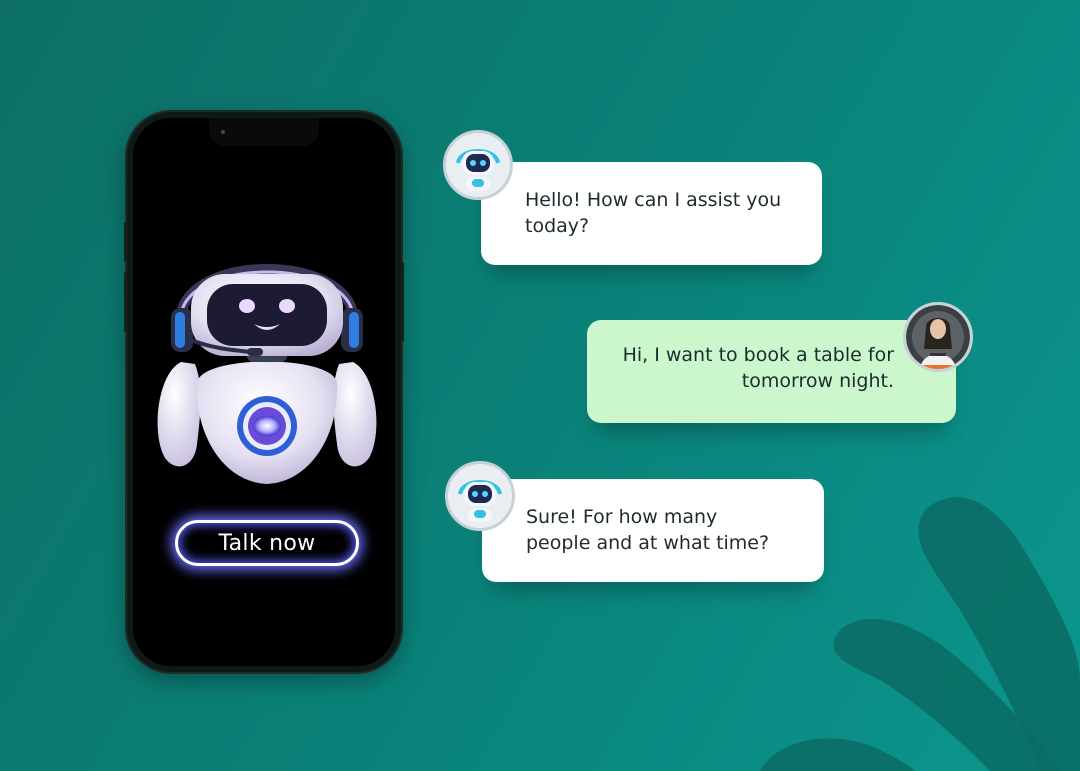 The image size is (1080, 771). Describe the element at coordinates (223, 132) in the screenshot. I see `camera-icon` at that location.